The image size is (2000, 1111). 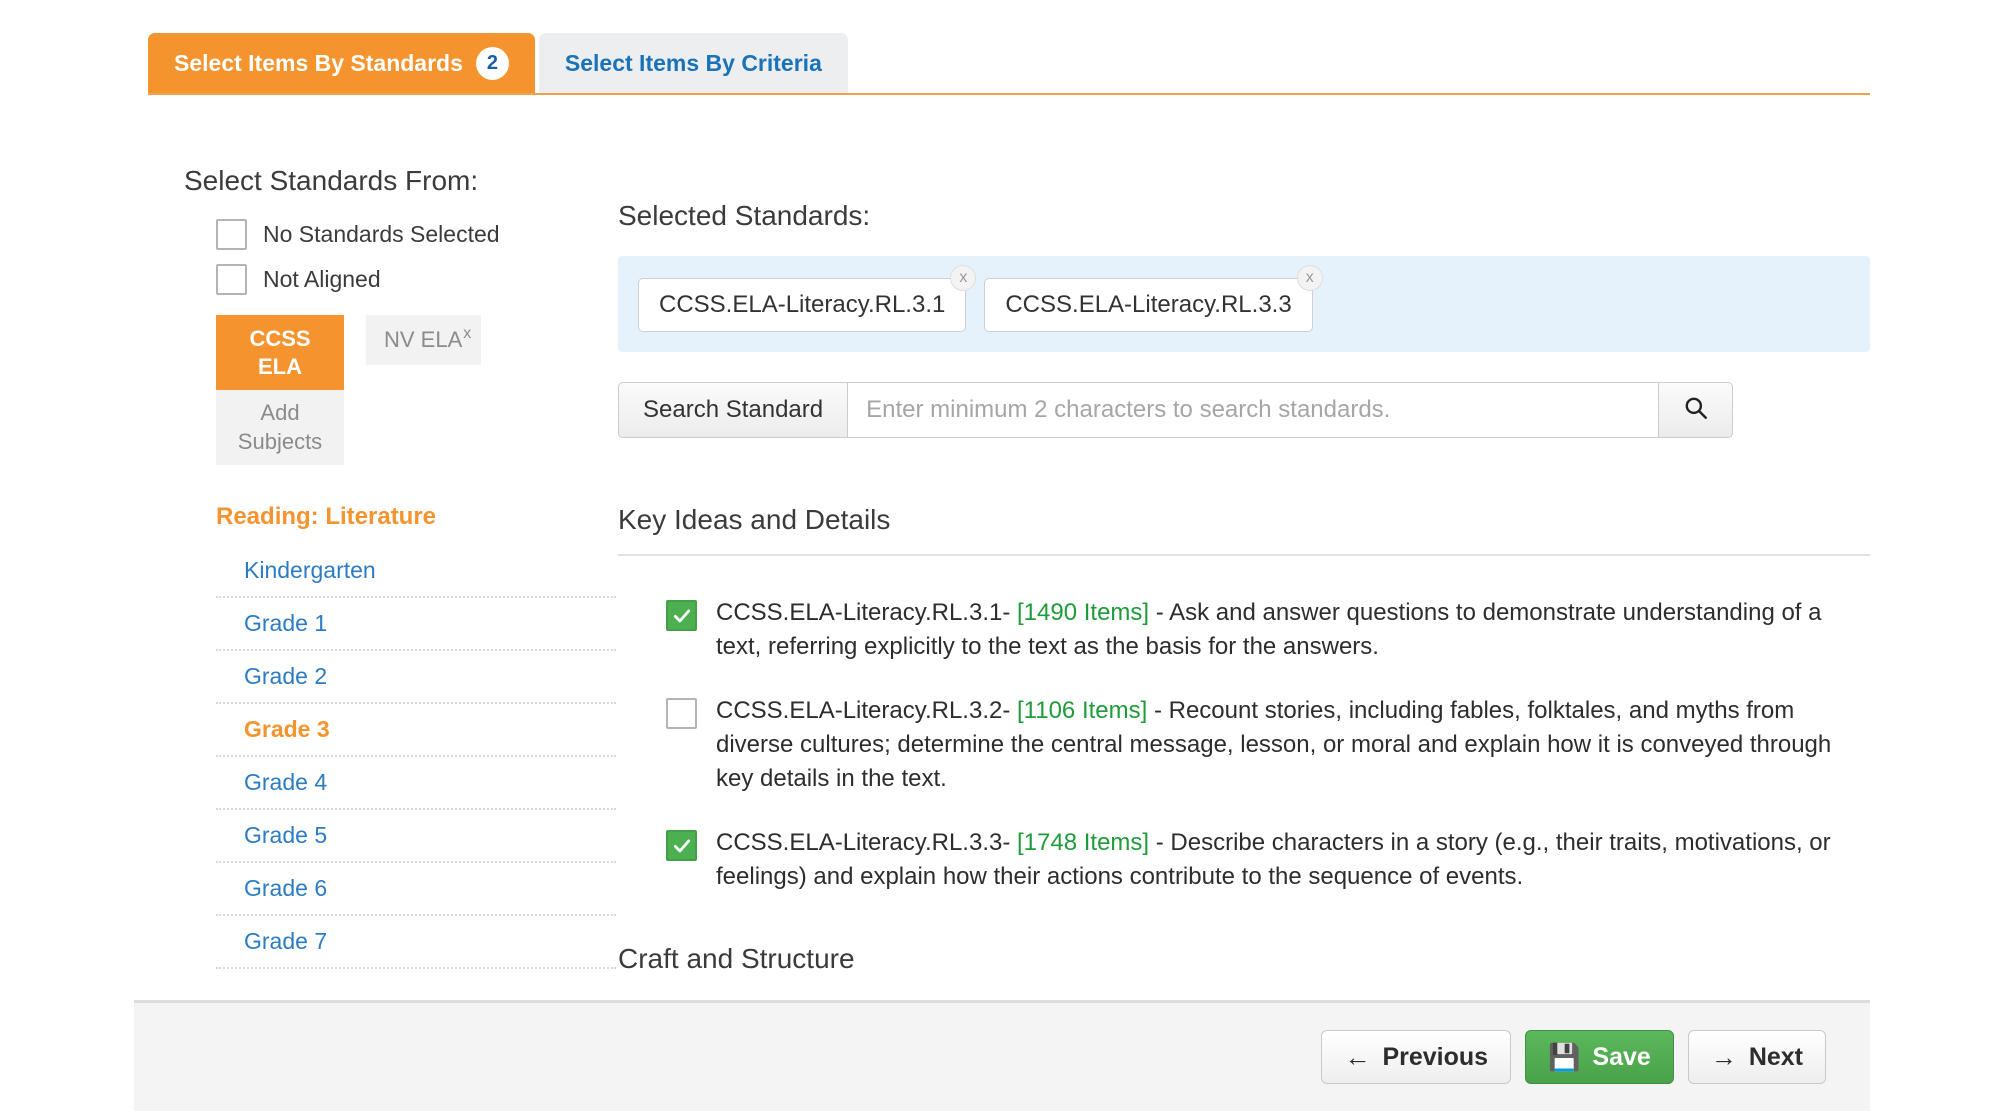 I want to click on filter-no-standards-selected: No Standards Selected, so click(x=402, y=234).